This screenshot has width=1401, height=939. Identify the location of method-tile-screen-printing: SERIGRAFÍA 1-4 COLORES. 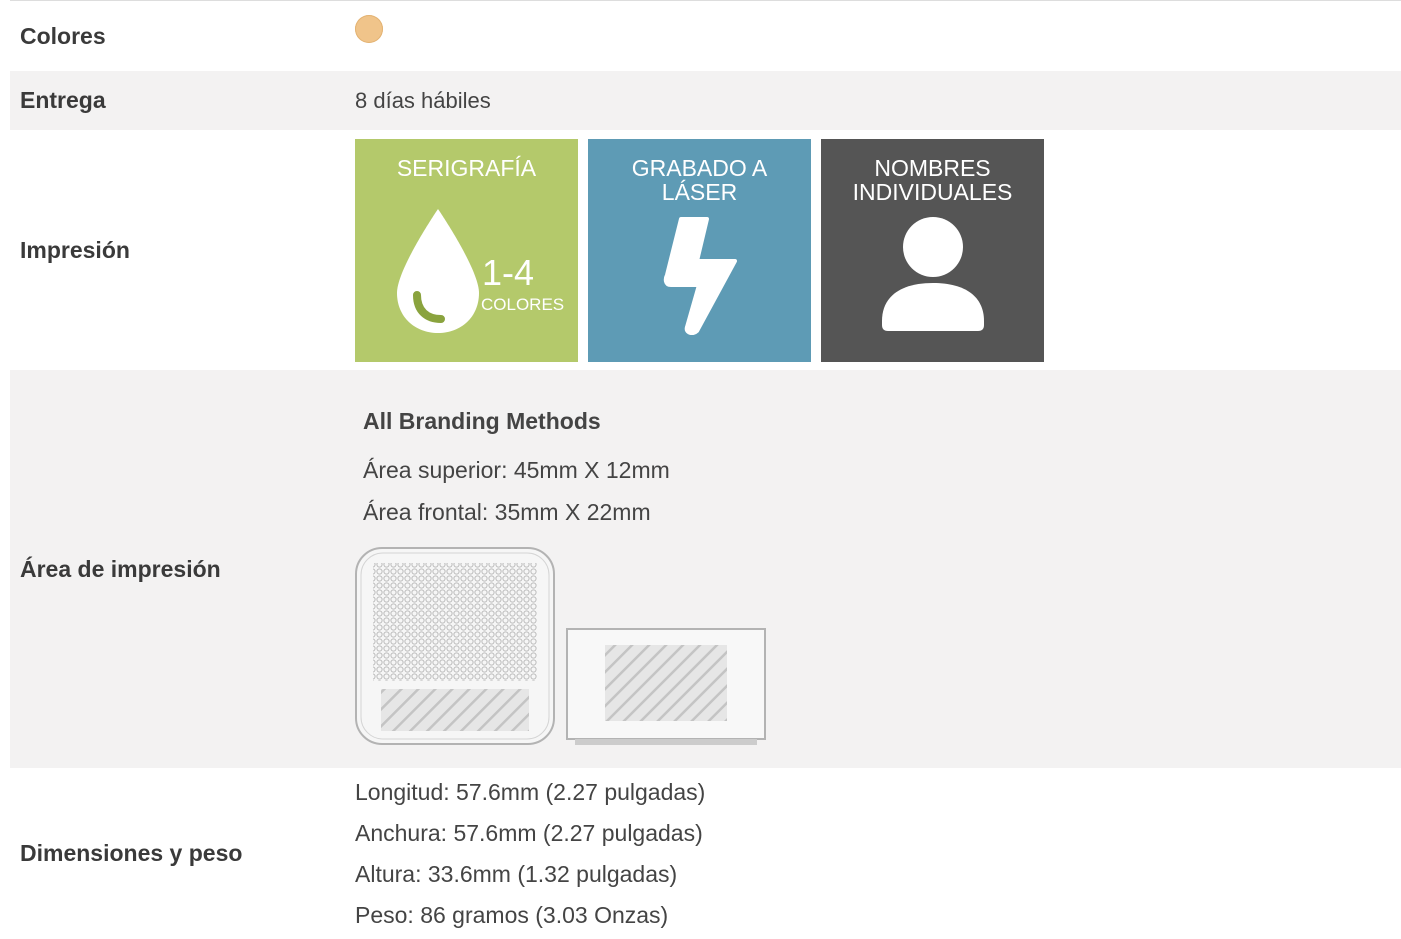
(466, 250).